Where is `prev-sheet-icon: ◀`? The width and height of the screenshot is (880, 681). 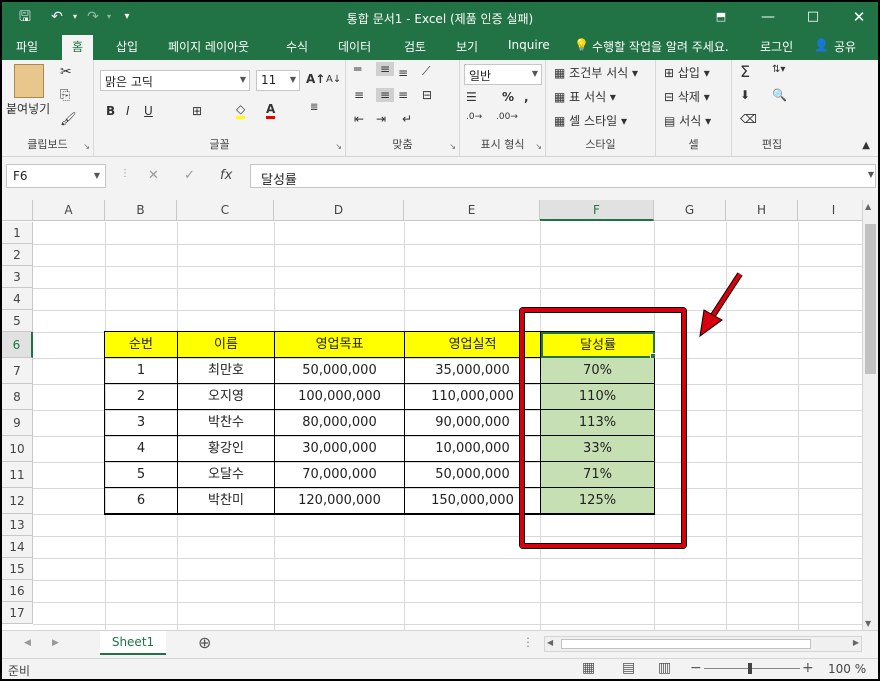 prev-sheet-icon: ◀ is located at coordinates (27, 643).